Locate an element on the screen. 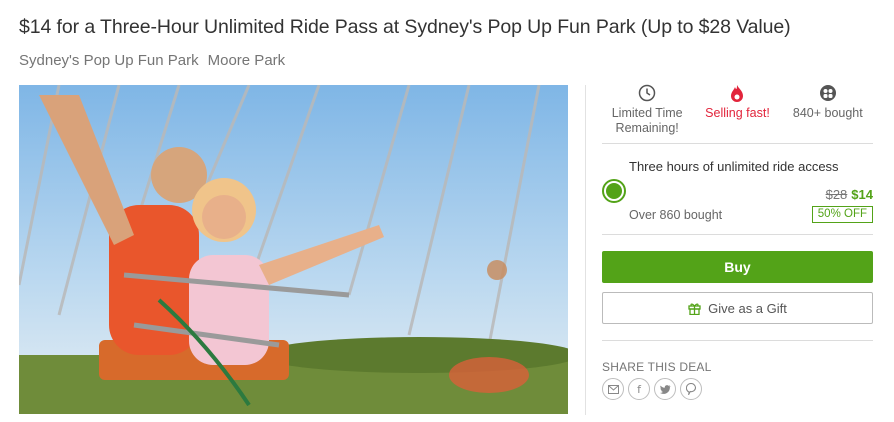 The image size is (894, 422). merchant-link: Sydney's Pop Up Fun Park is located at coordinates (109, 60).